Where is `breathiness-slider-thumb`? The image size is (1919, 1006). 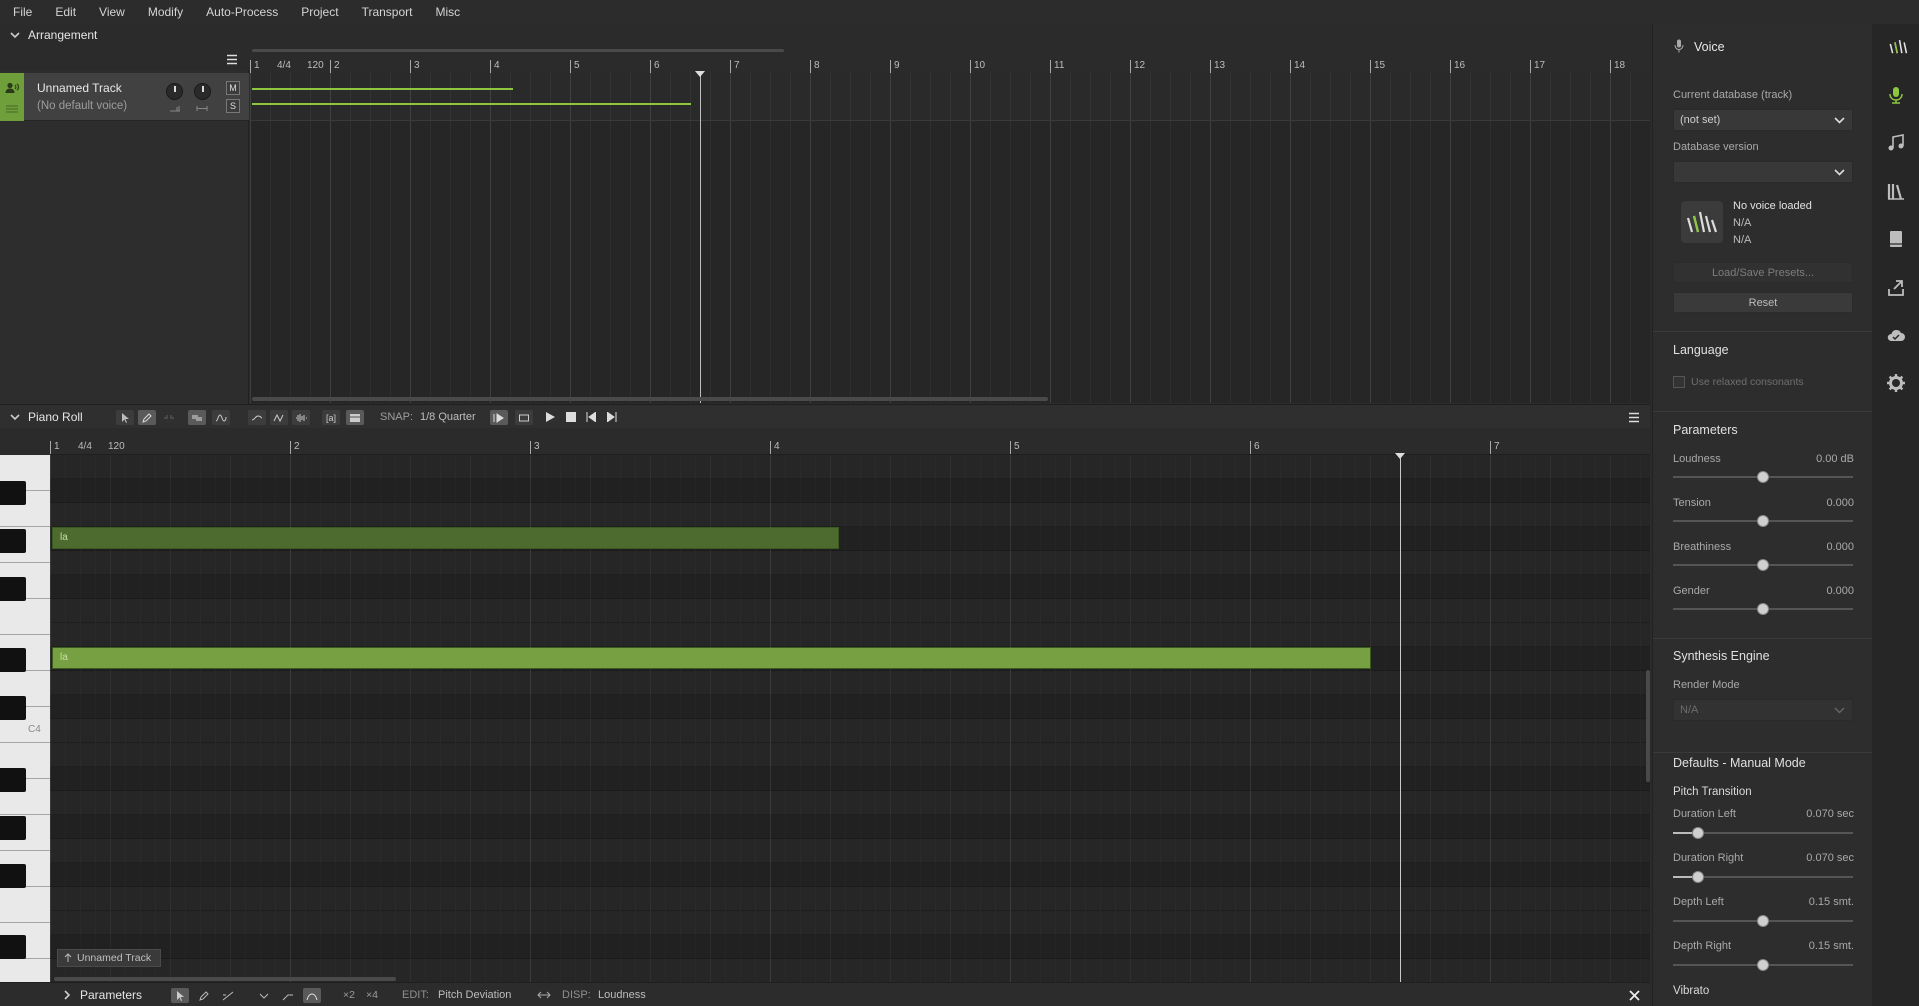 breathiness-slider-thumb is located at coordinates (1763, 565).